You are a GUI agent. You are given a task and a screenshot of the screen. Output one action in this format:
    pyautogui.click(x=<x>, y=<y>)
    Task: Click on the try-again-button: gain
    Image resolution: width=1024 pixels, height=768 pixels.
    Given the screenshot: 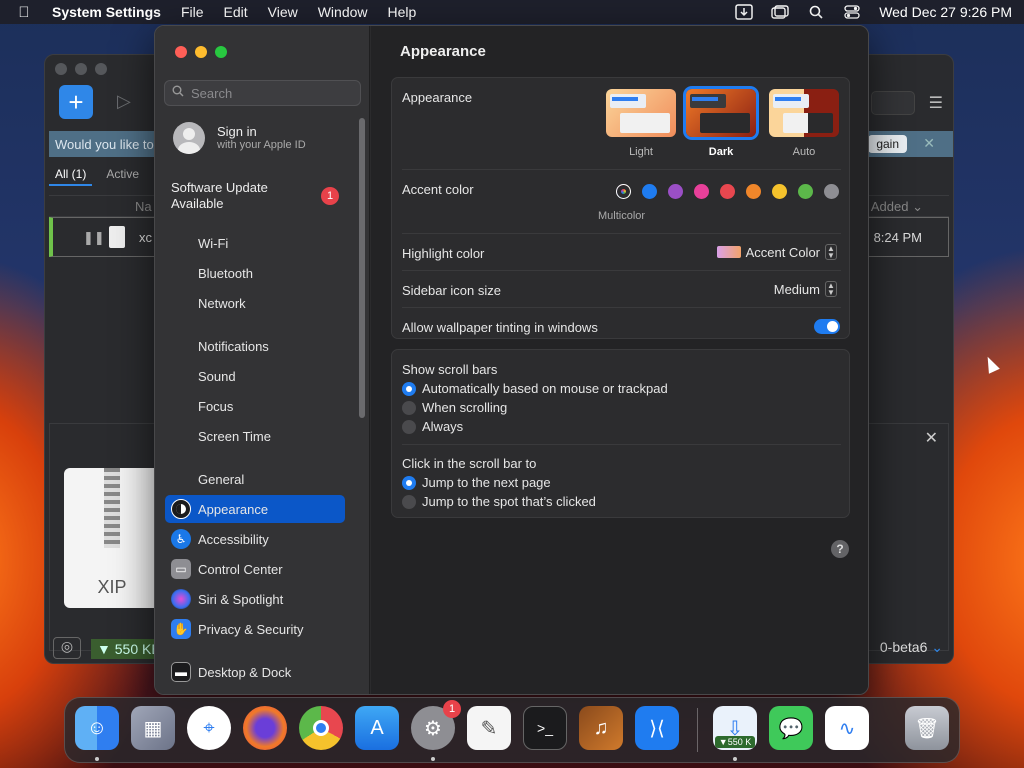 What is the action you would take?
    pyautogui.click(x=887, y=144)
    